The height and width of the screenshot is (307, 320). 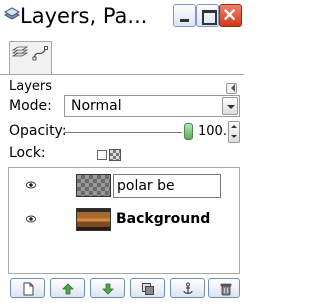 I want to click on anchor-layer-button, so click(x=187, y=288).